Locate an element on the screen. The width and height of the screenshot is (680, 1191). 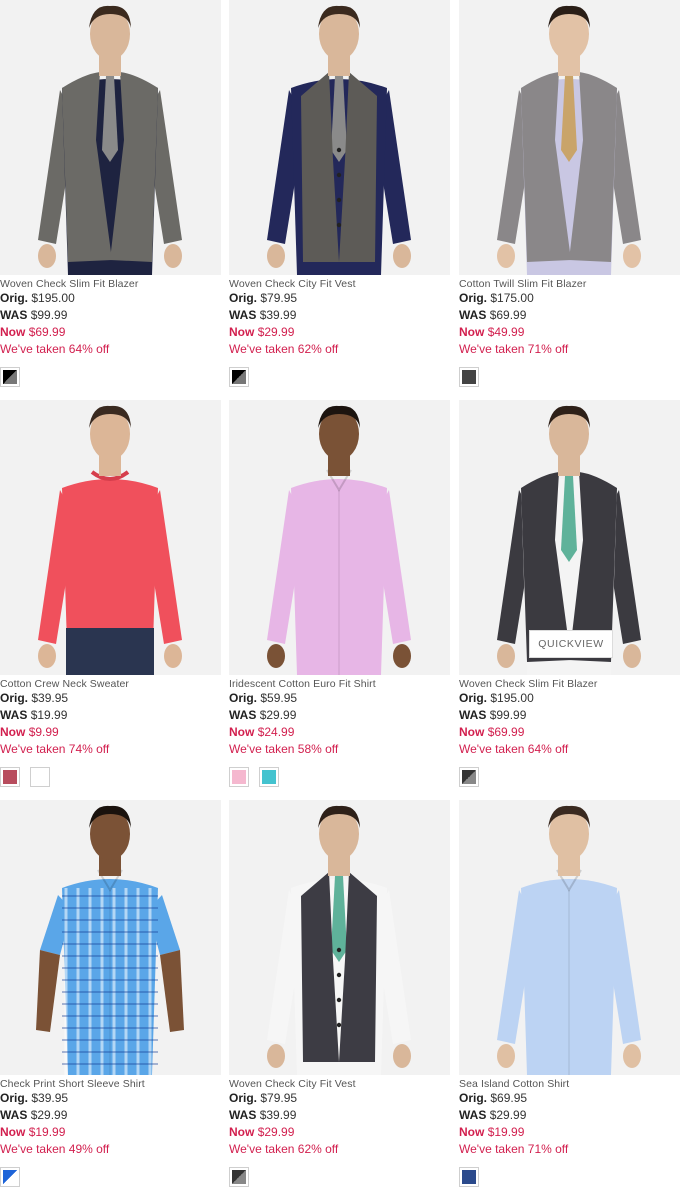
now-price: $49.99 is located at coordinates (506, 332).